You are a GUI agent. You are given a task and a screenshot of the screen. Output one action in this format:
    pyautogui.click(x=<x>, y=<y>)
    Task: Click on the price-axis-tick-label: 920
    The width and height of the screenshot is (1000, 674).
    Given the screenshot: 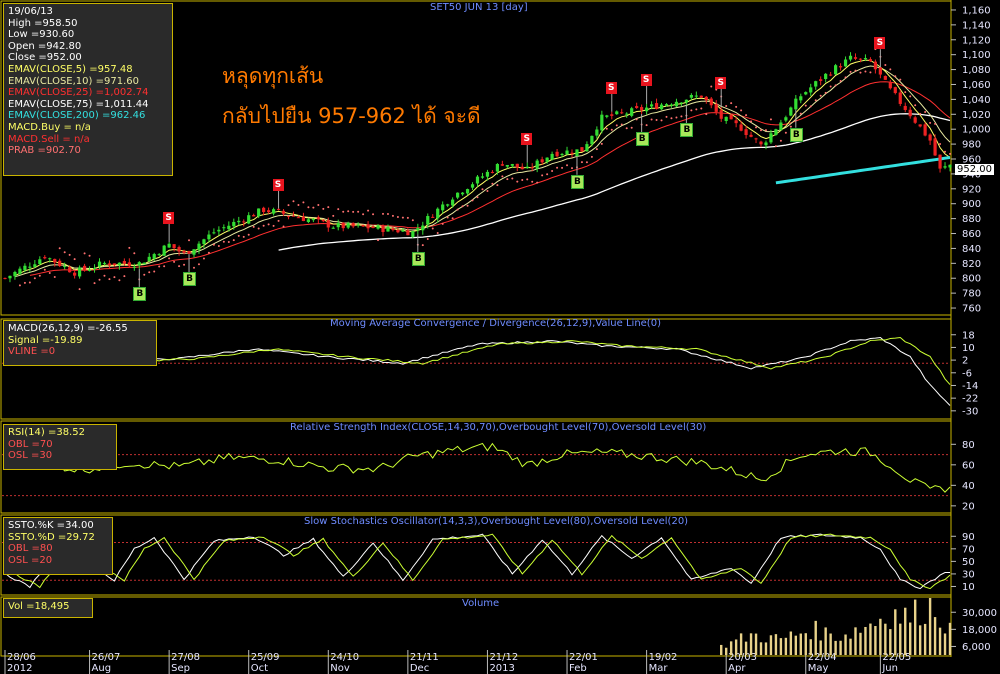 What is the action you would take?
    pyautogui.click(x=971, y=189)
    